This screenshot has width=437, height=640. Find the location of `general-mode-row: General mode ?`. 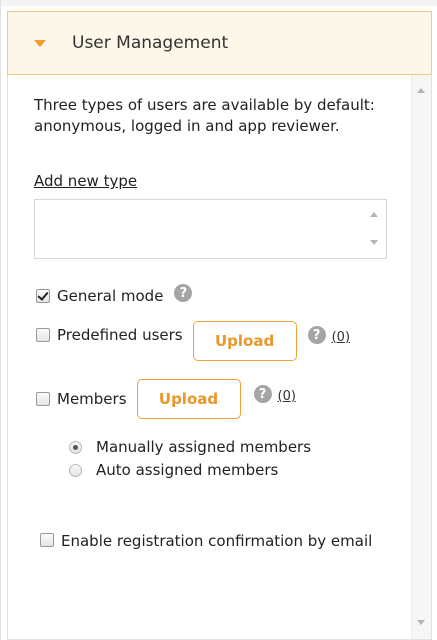

general-mode-row: General mode ? is located at coordinates (114, 294).